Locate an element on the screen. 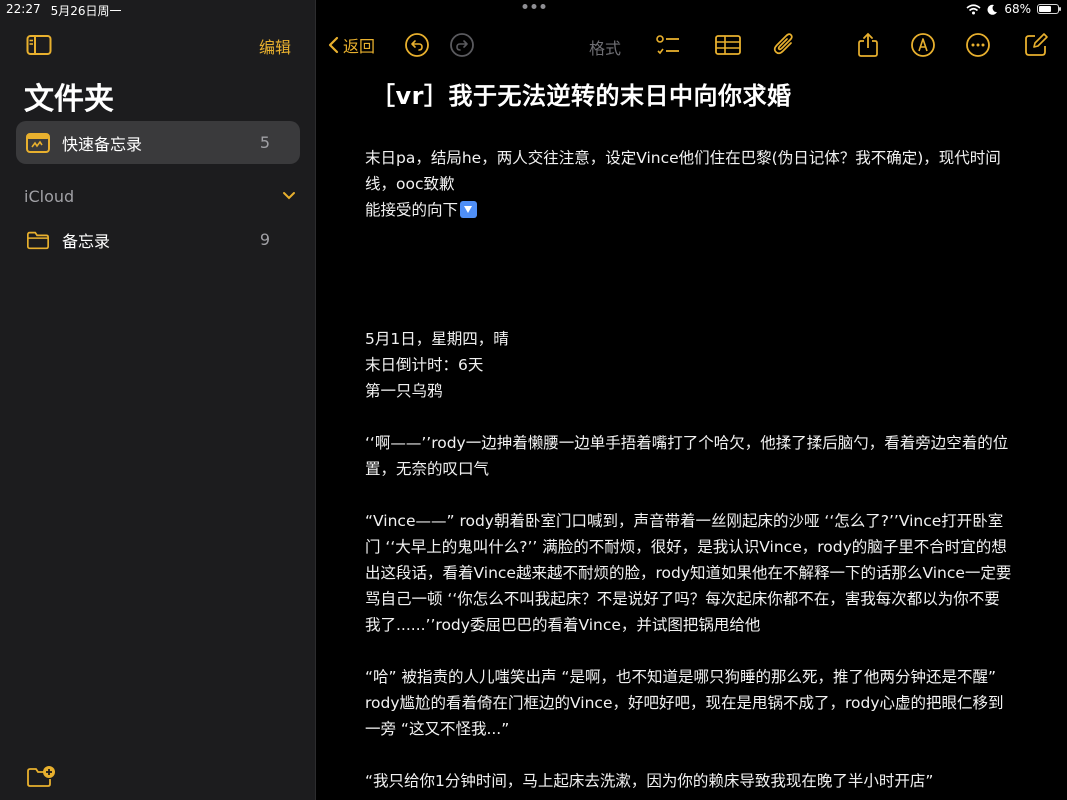  folder-notes: 备忘录 9 is located at coordinates (158, 239).